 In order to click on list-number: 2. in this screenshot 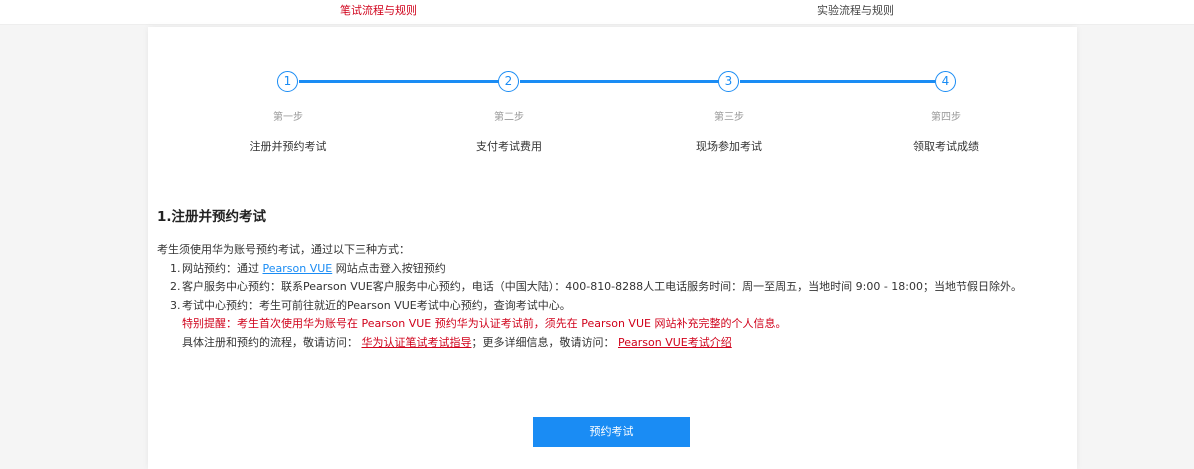, I will do `click(175, 286)`.